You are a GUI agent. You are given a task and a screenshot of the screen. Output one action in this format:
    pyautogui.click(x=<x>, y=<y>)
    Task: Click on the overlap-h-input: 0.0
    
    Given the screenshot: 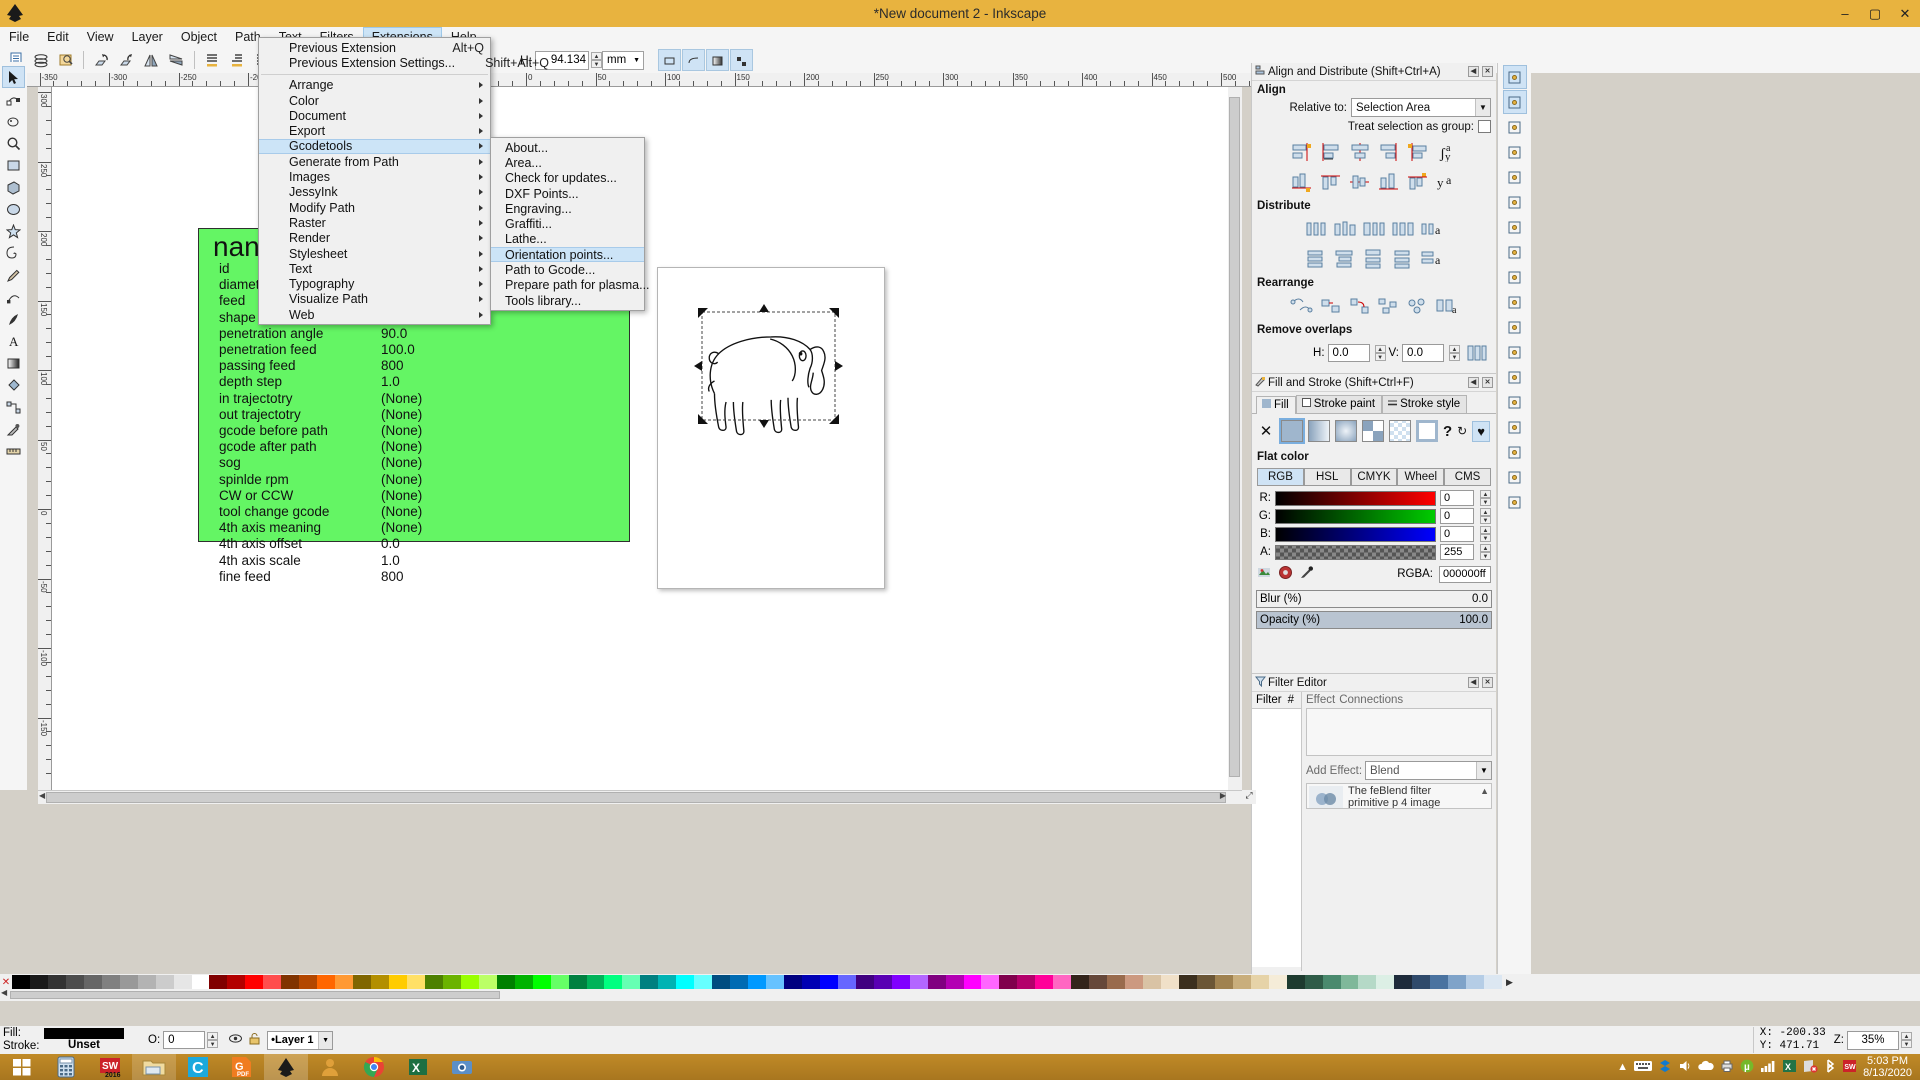 What is the action you would take?
    pyautogui.click(x=1348, y=353)
    